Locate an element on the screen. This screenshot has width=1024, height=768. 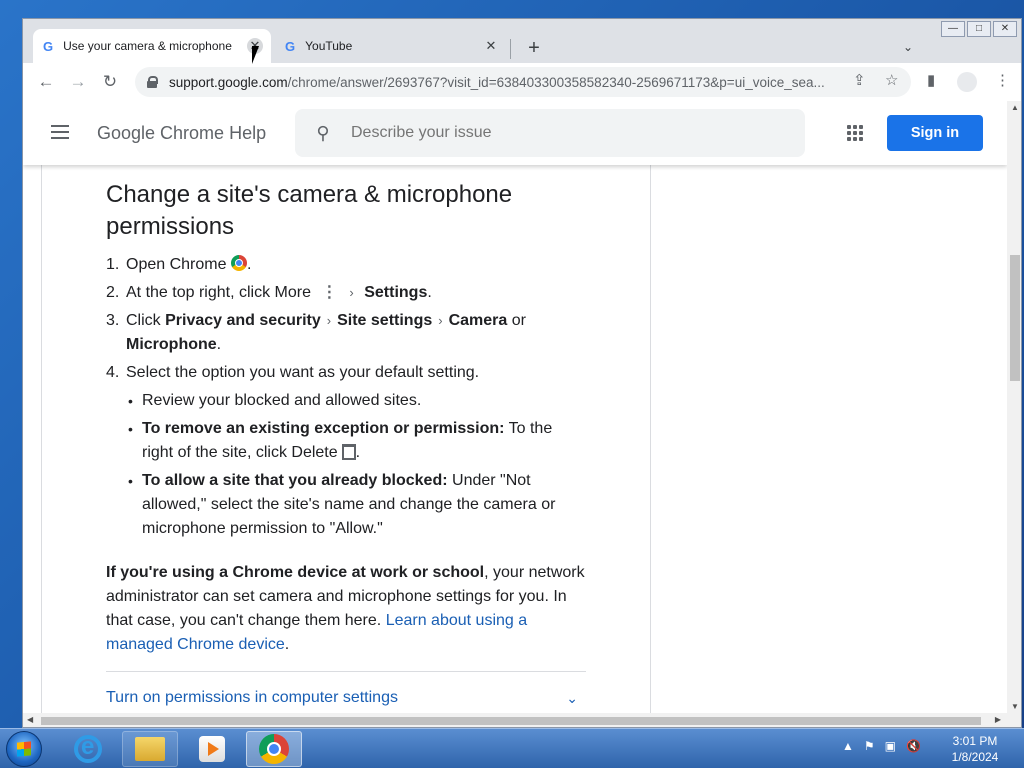
google-apps-icon is located at coordinates (855, 133).